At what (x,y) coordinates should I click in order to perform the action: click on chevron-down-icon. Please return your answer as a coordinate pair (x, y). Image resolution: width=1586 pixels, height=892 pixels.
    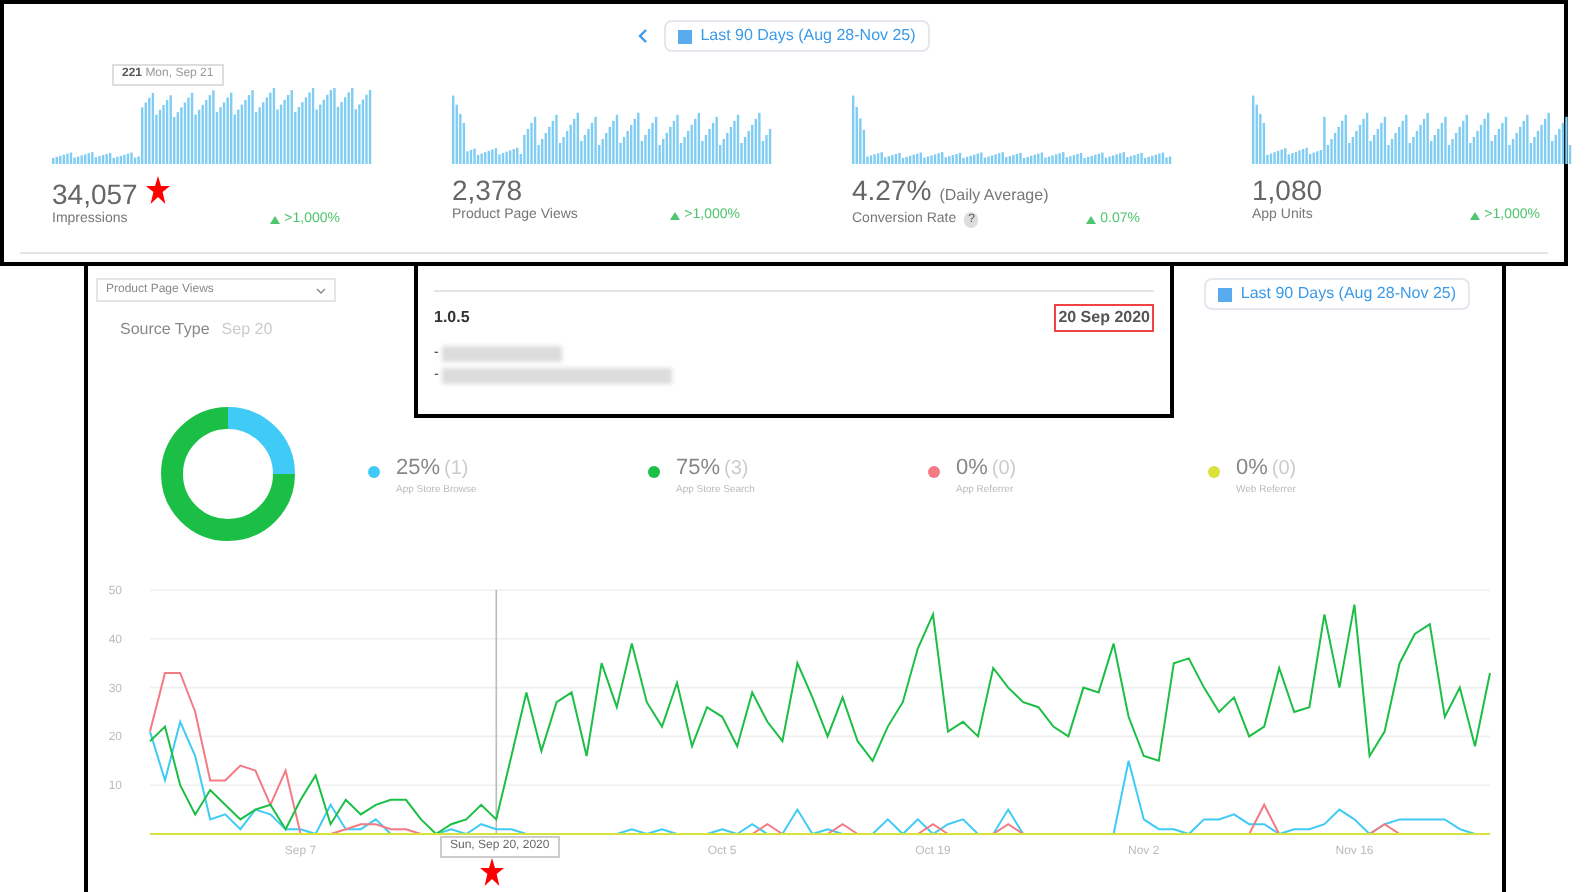
    Looking at the image, I should click on (321, 290).